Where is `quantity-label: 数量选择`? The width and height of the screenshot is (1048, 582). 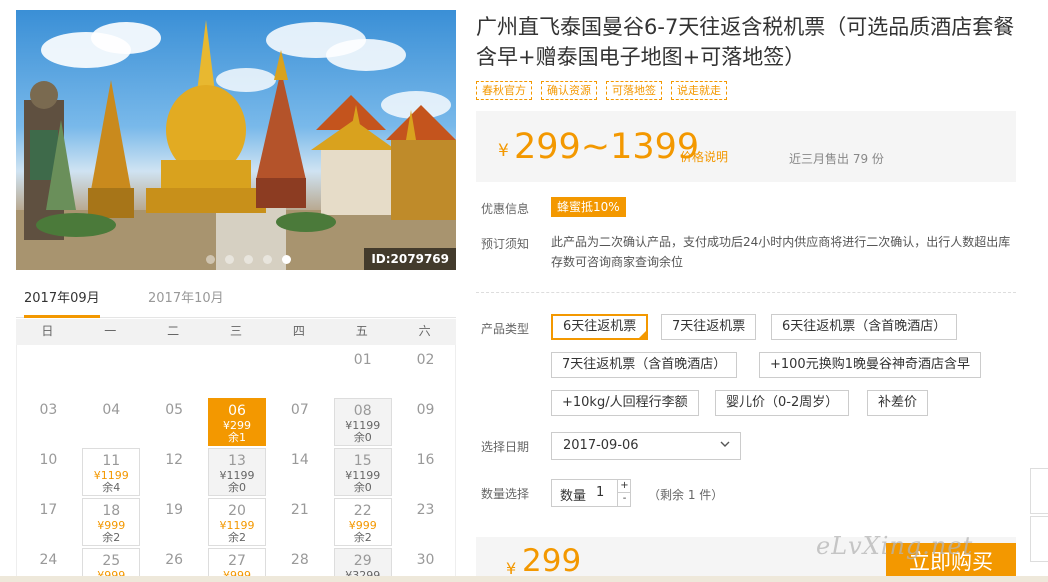
quantity-label: 数量选择 is located at coordinates (505, 494).